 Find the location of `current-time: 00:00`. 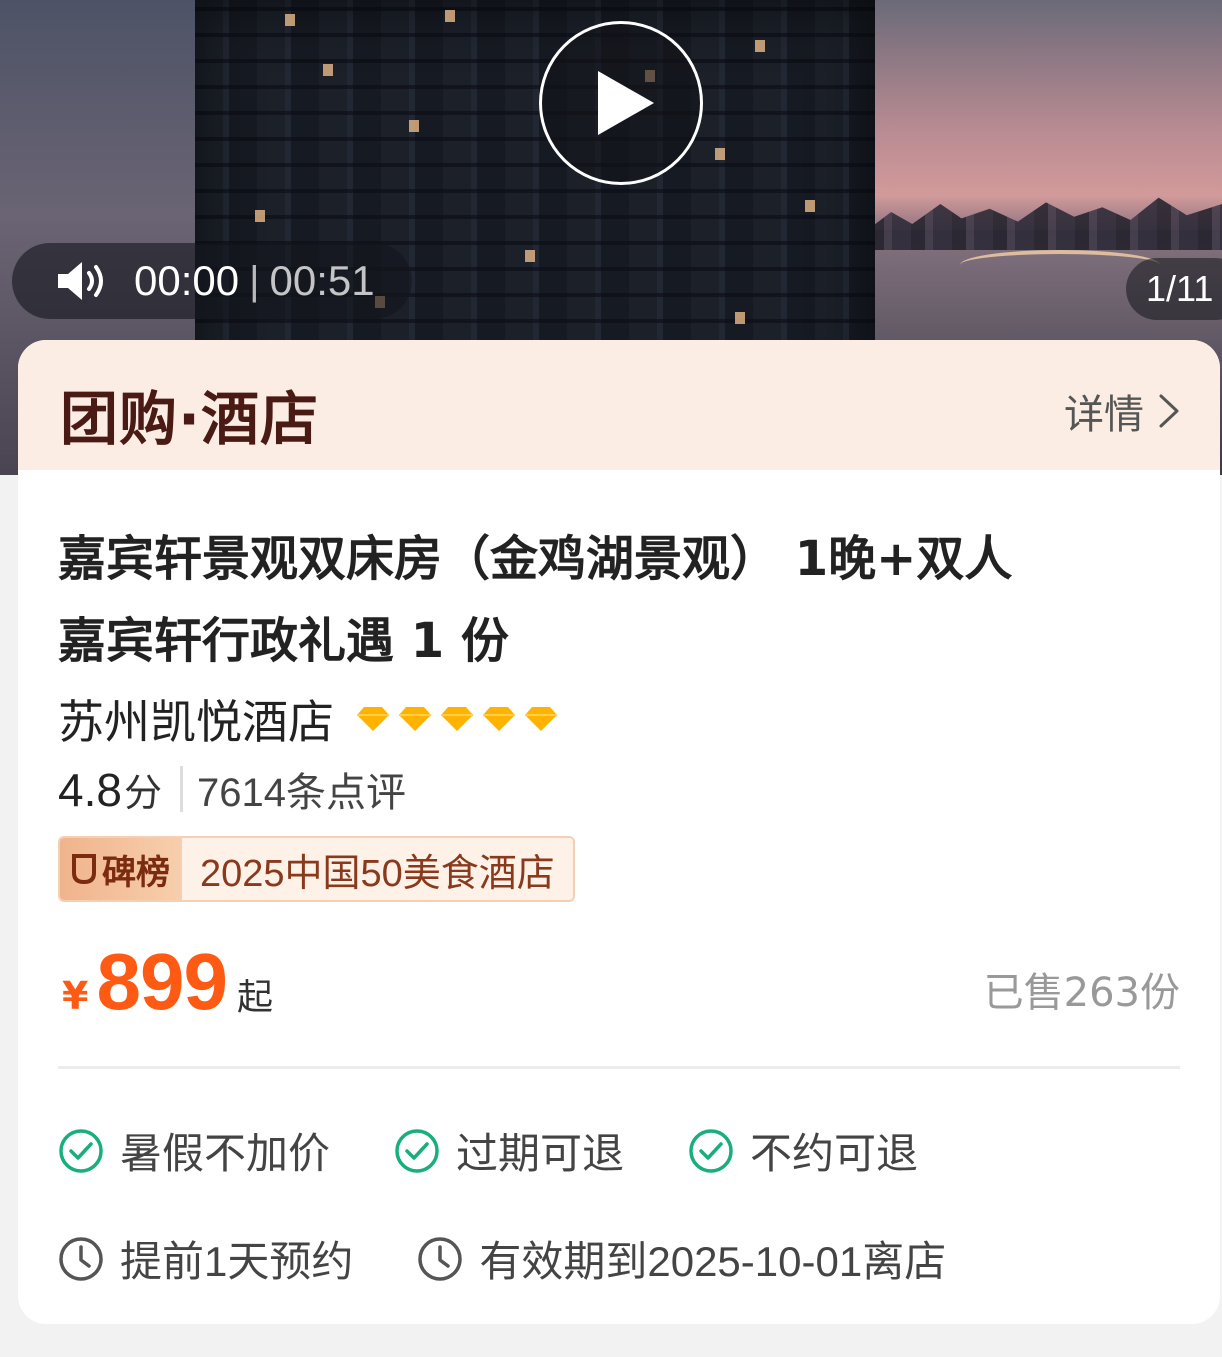

current-time: 00:00 is located at coordinates (187, 280).